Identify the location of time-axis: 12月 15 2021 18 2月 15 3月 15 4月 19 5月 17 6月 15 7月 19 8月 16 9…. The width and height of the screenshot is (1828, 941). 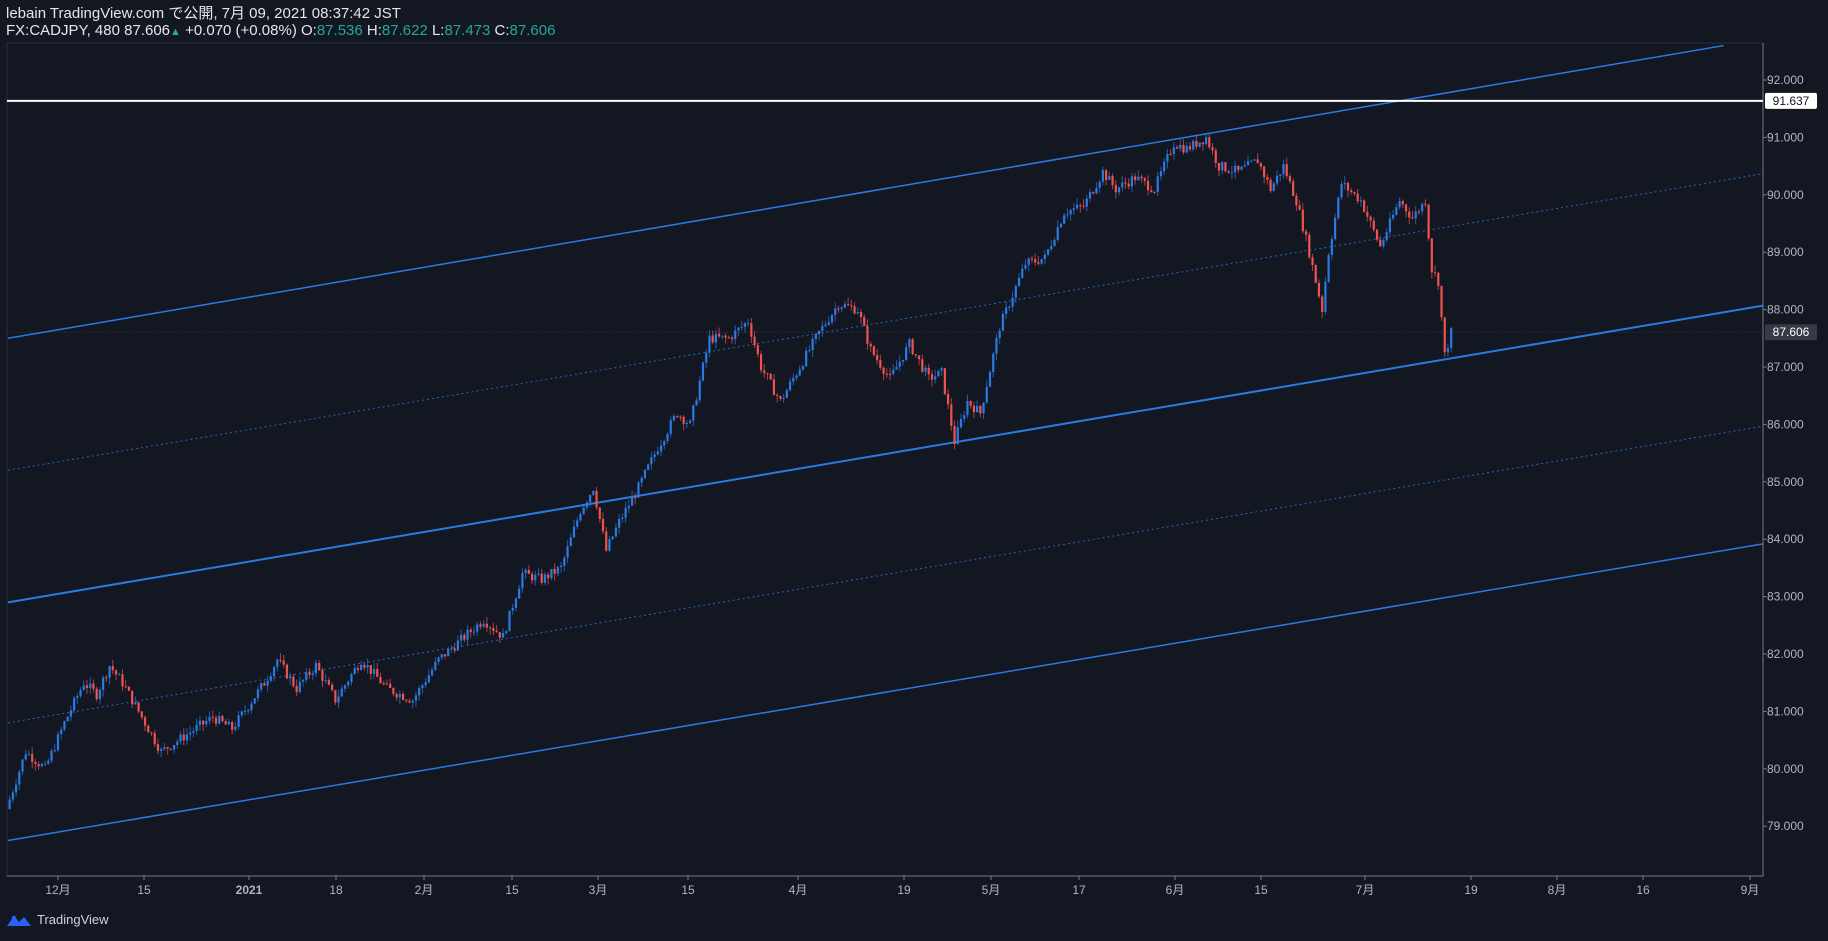
(902, 886).